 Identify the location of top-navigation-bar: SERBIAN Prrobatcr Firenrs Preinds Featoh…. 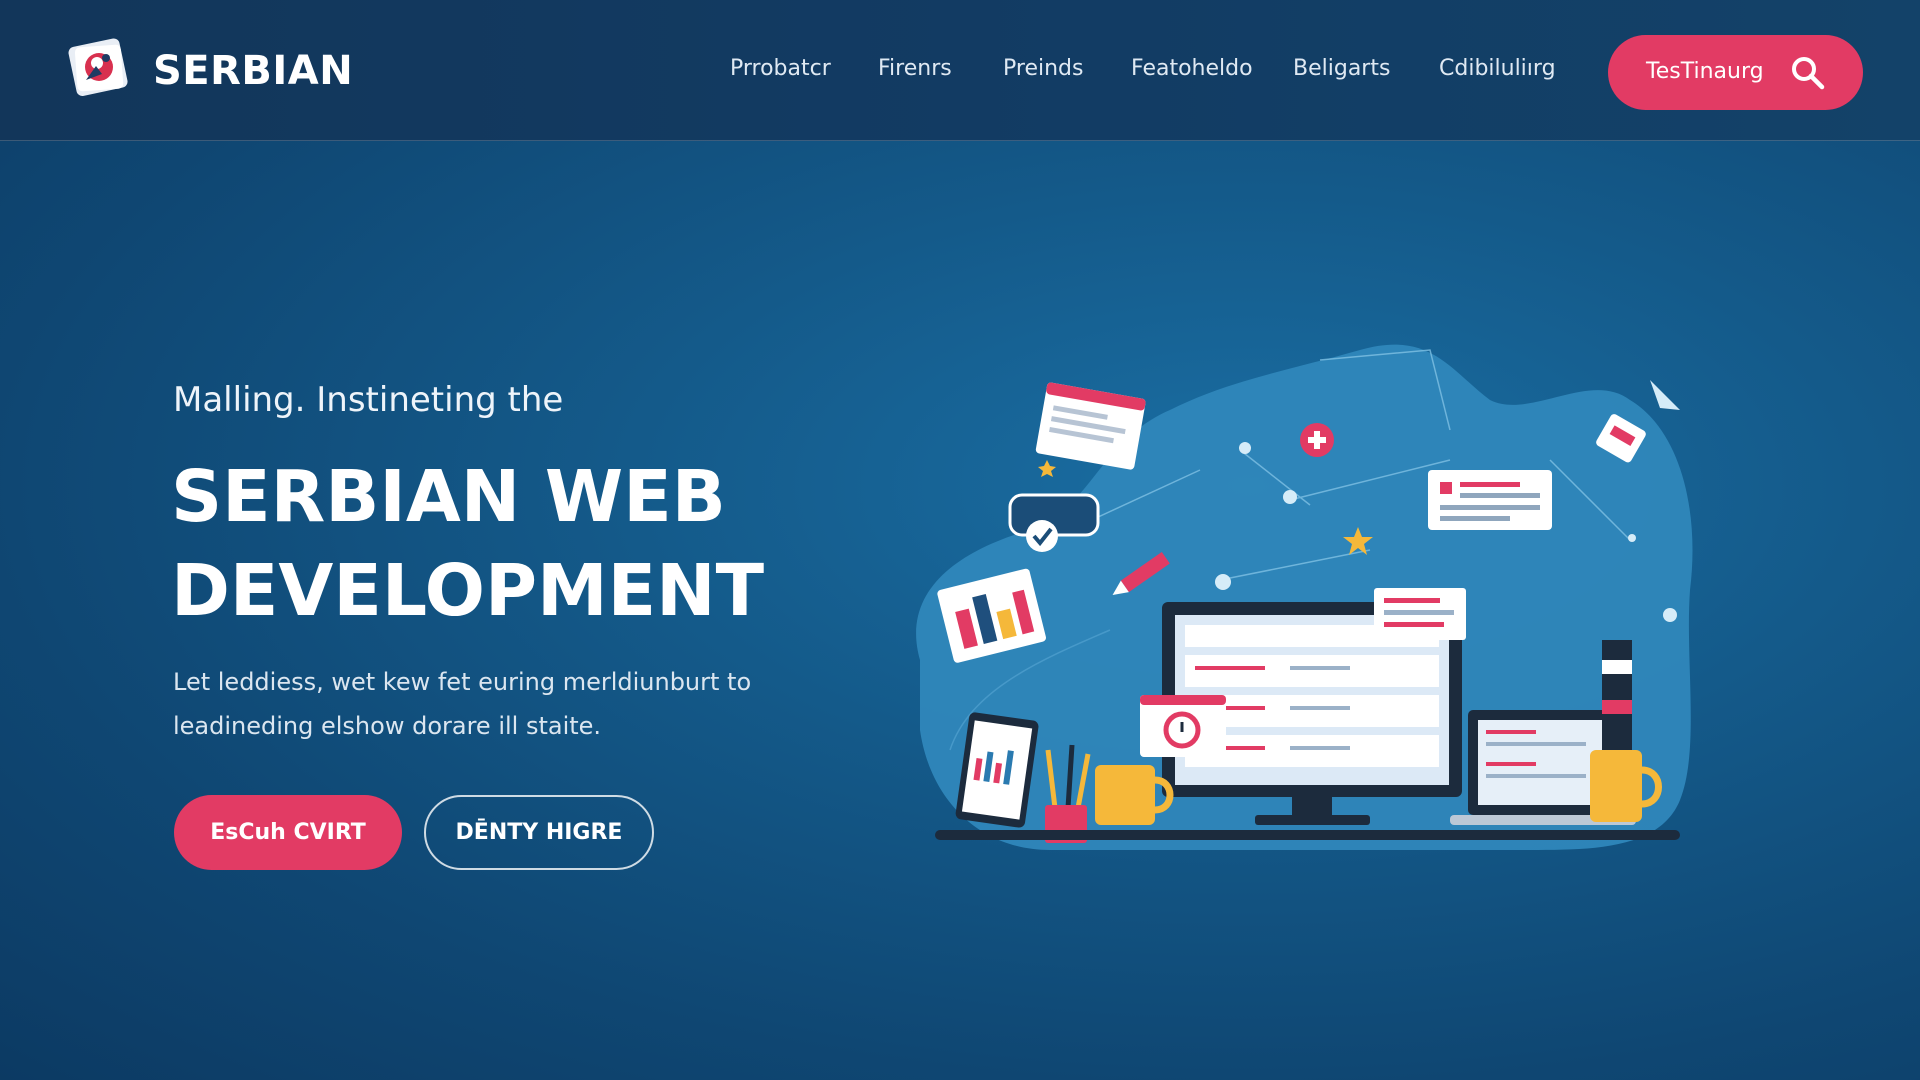
(960, 70).